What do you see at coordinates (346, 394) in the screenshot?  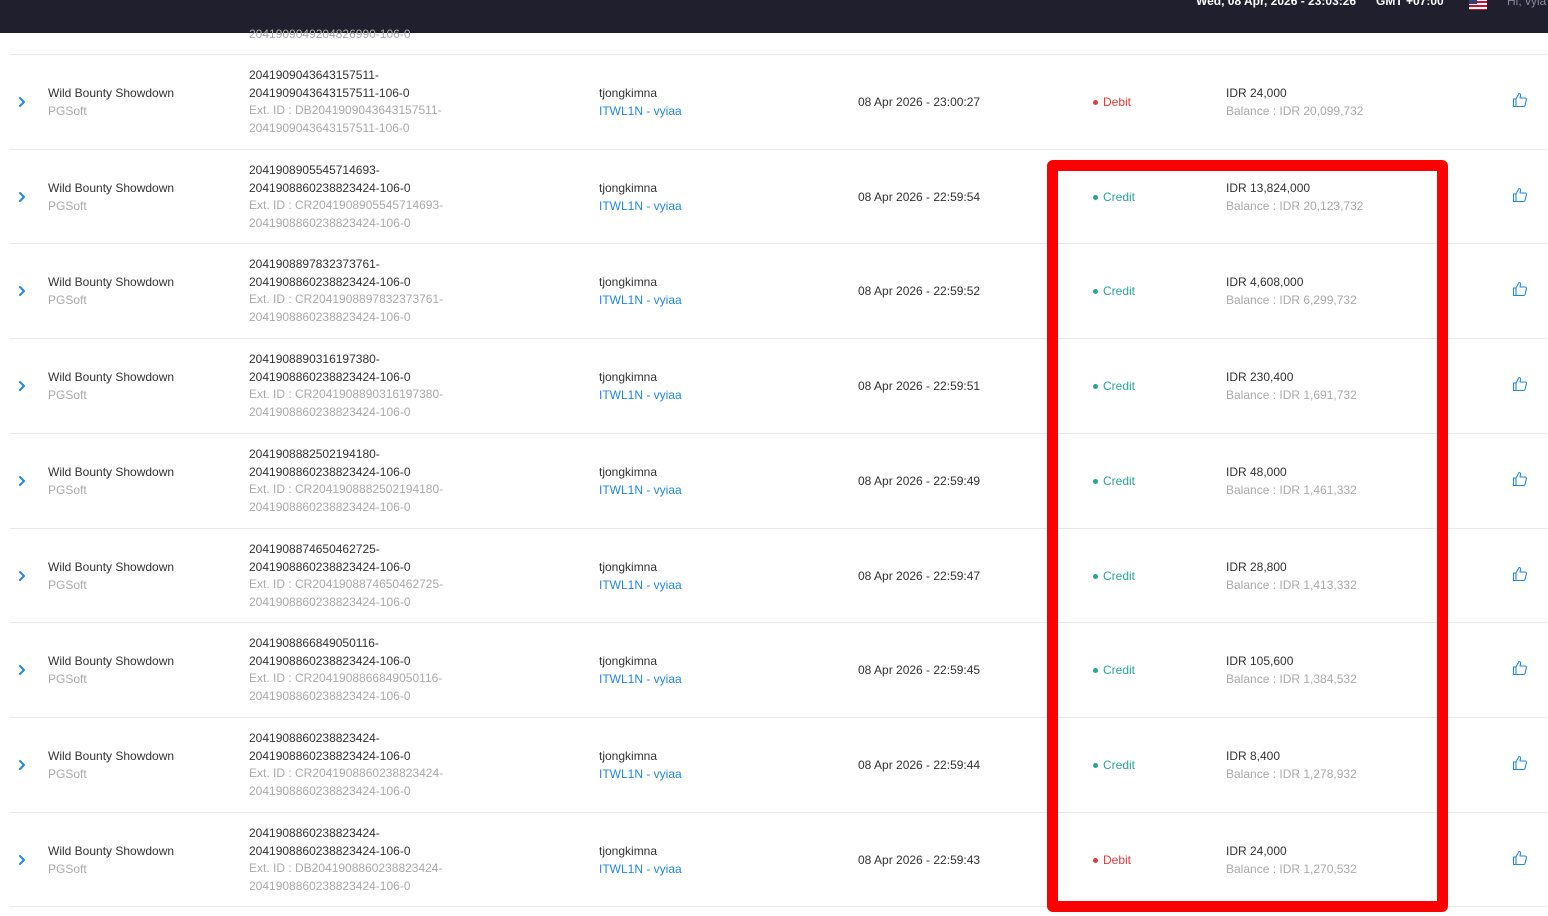 I see `ext-id-line1: Ext. ID : CR2041908890316197380-` at bounding box center [346, 394].